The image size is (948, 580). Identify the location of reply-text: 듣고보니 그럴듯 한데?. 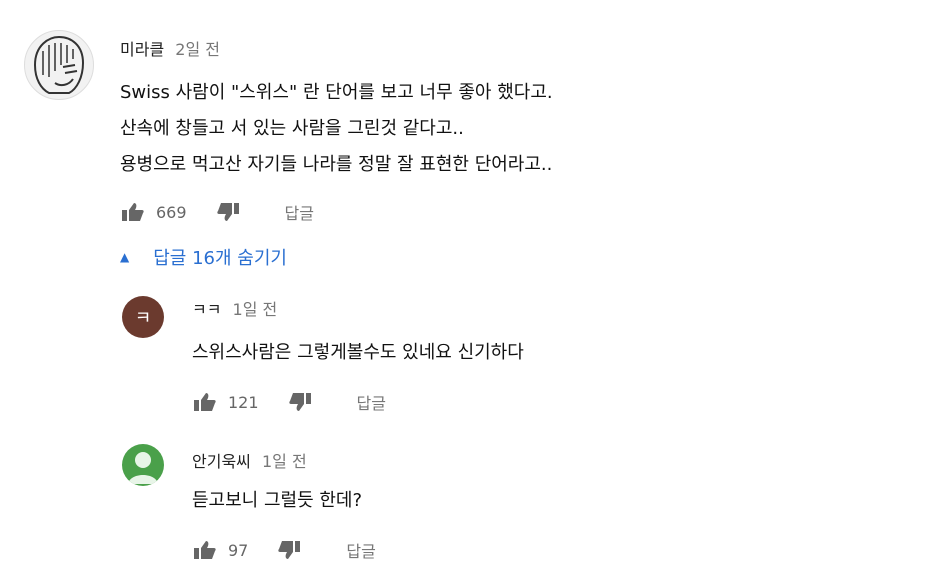
(277, 500).